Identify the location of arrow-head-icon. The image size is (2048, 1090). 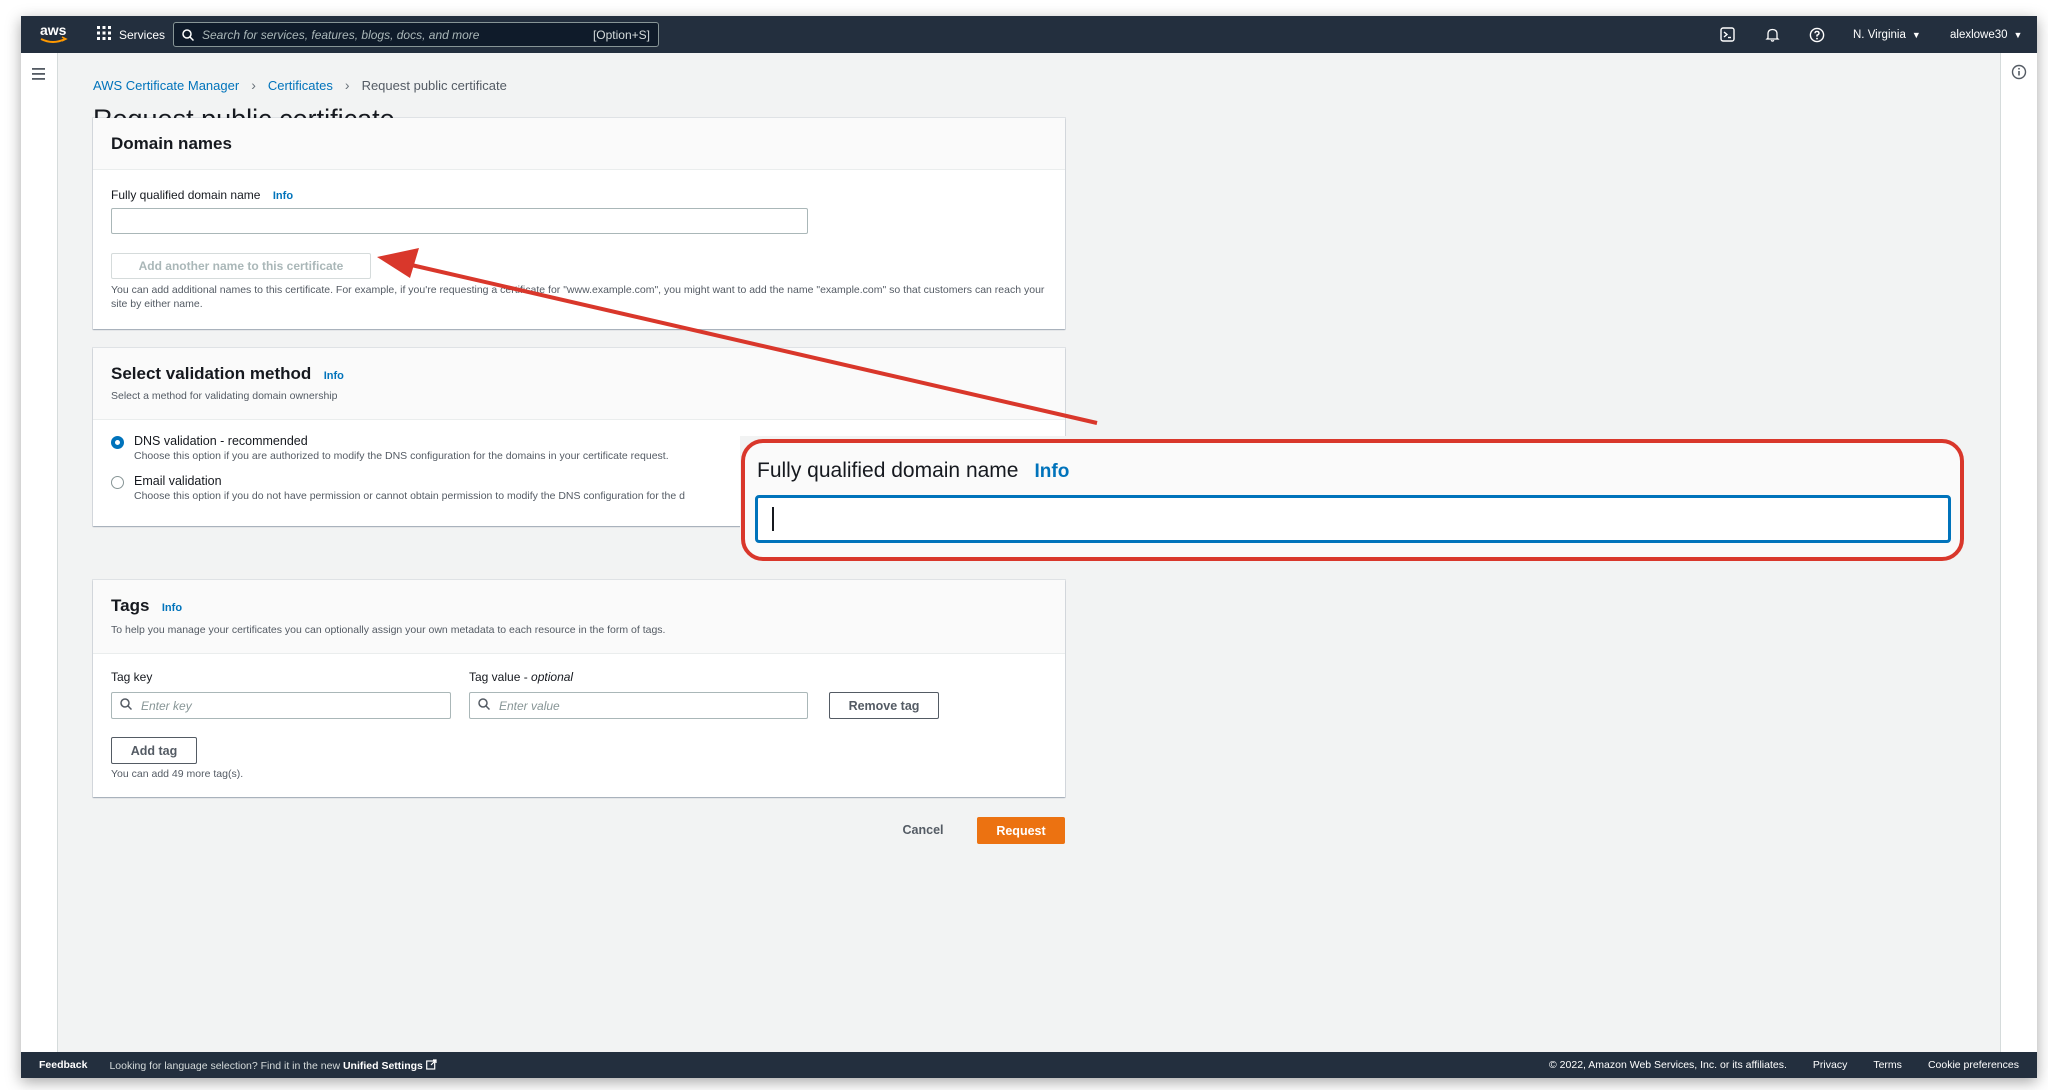
(398, 263).